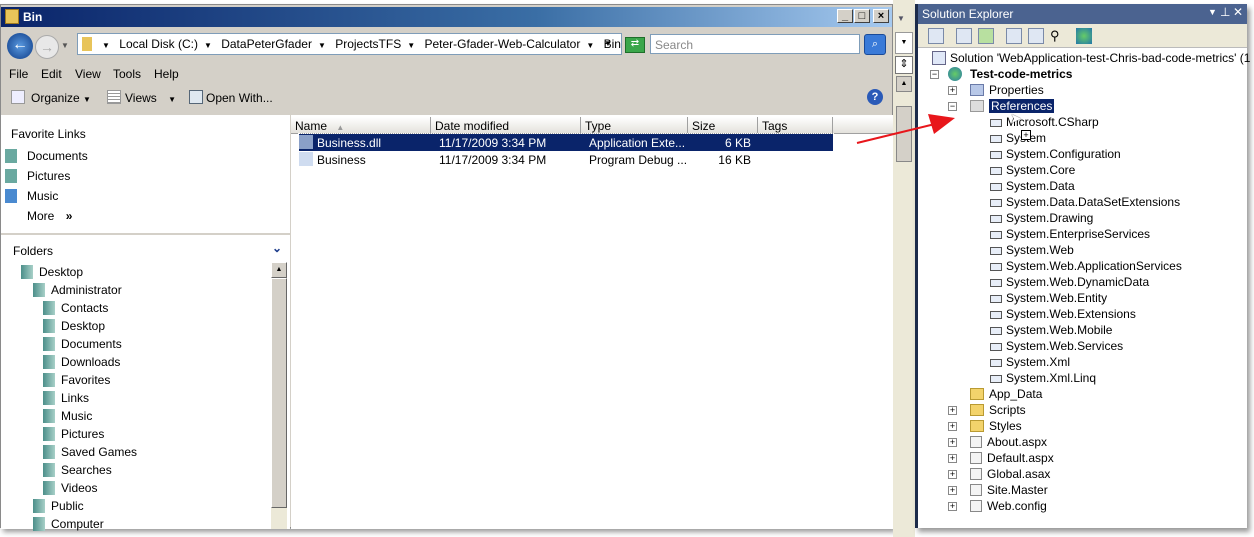 The image size is (1254, 537). I want to click on arrow-shaft, so click(896, 133).